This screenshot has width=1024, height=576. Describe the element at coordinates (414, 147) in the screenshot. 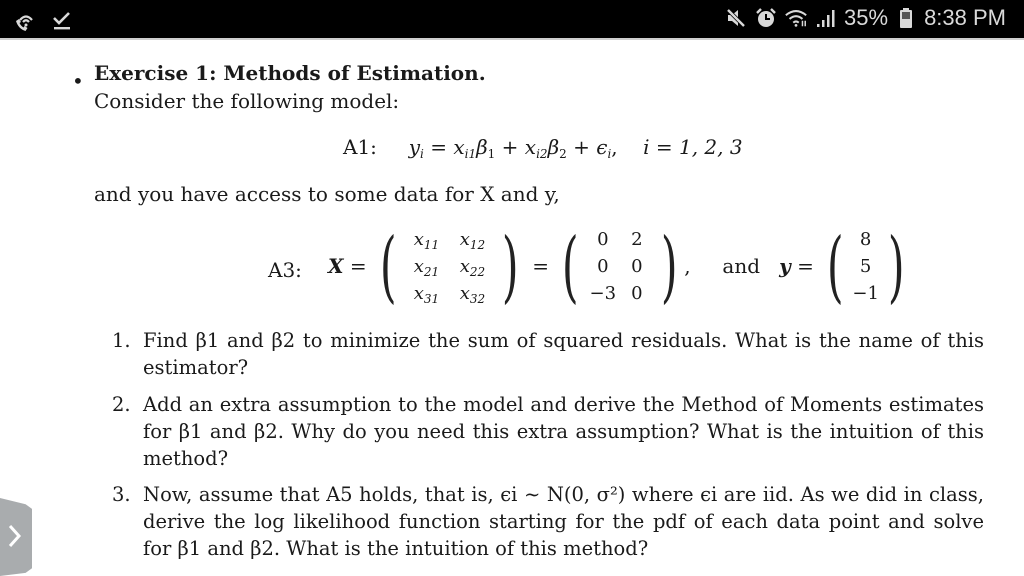

I see `eq-y: y` at that location.